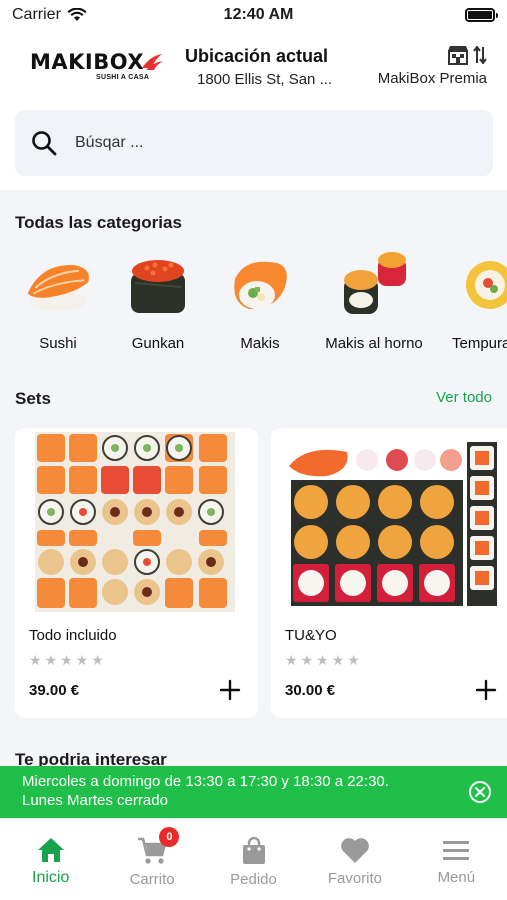 The height and width of the screenshot is (900, 507). What do you see at coordinates (260, 285) in the screenshot?
I see `maki-roll-icon` at bounding box center [260, 285].